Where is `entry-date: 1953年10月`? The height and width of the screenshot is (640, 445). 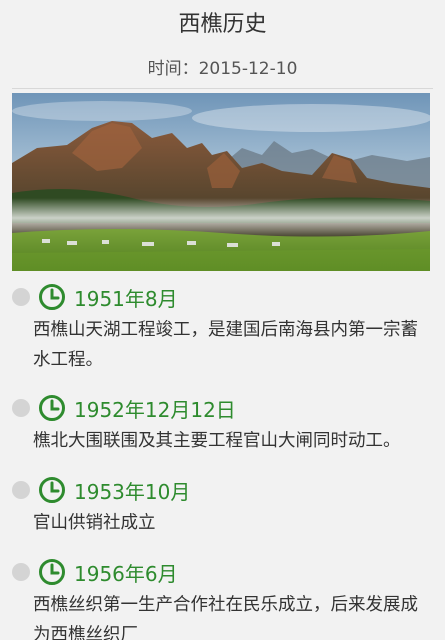 entry-date: 1953年10月 is located at coordinates (132, 491).